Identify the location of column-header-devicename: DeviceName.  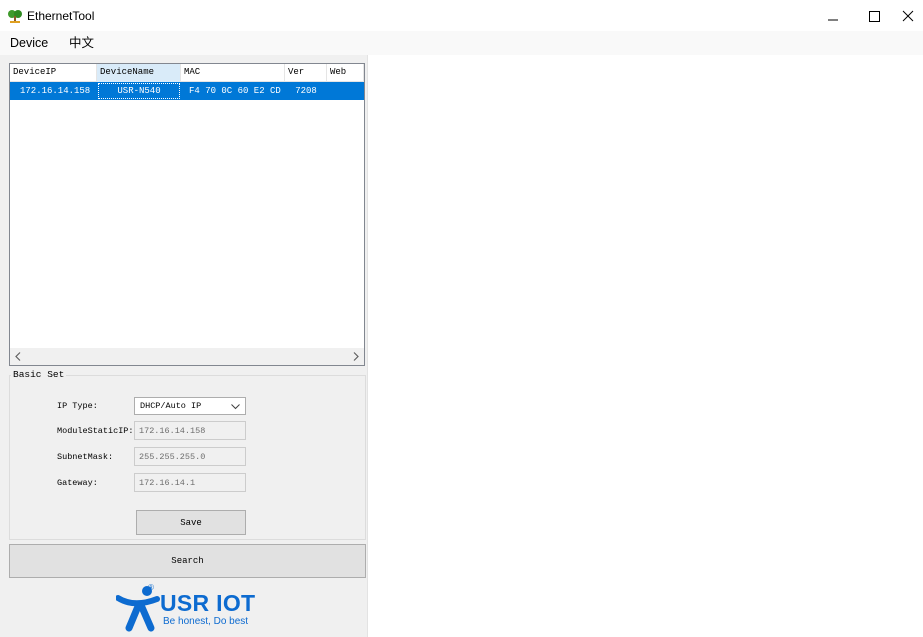
(139, 73).